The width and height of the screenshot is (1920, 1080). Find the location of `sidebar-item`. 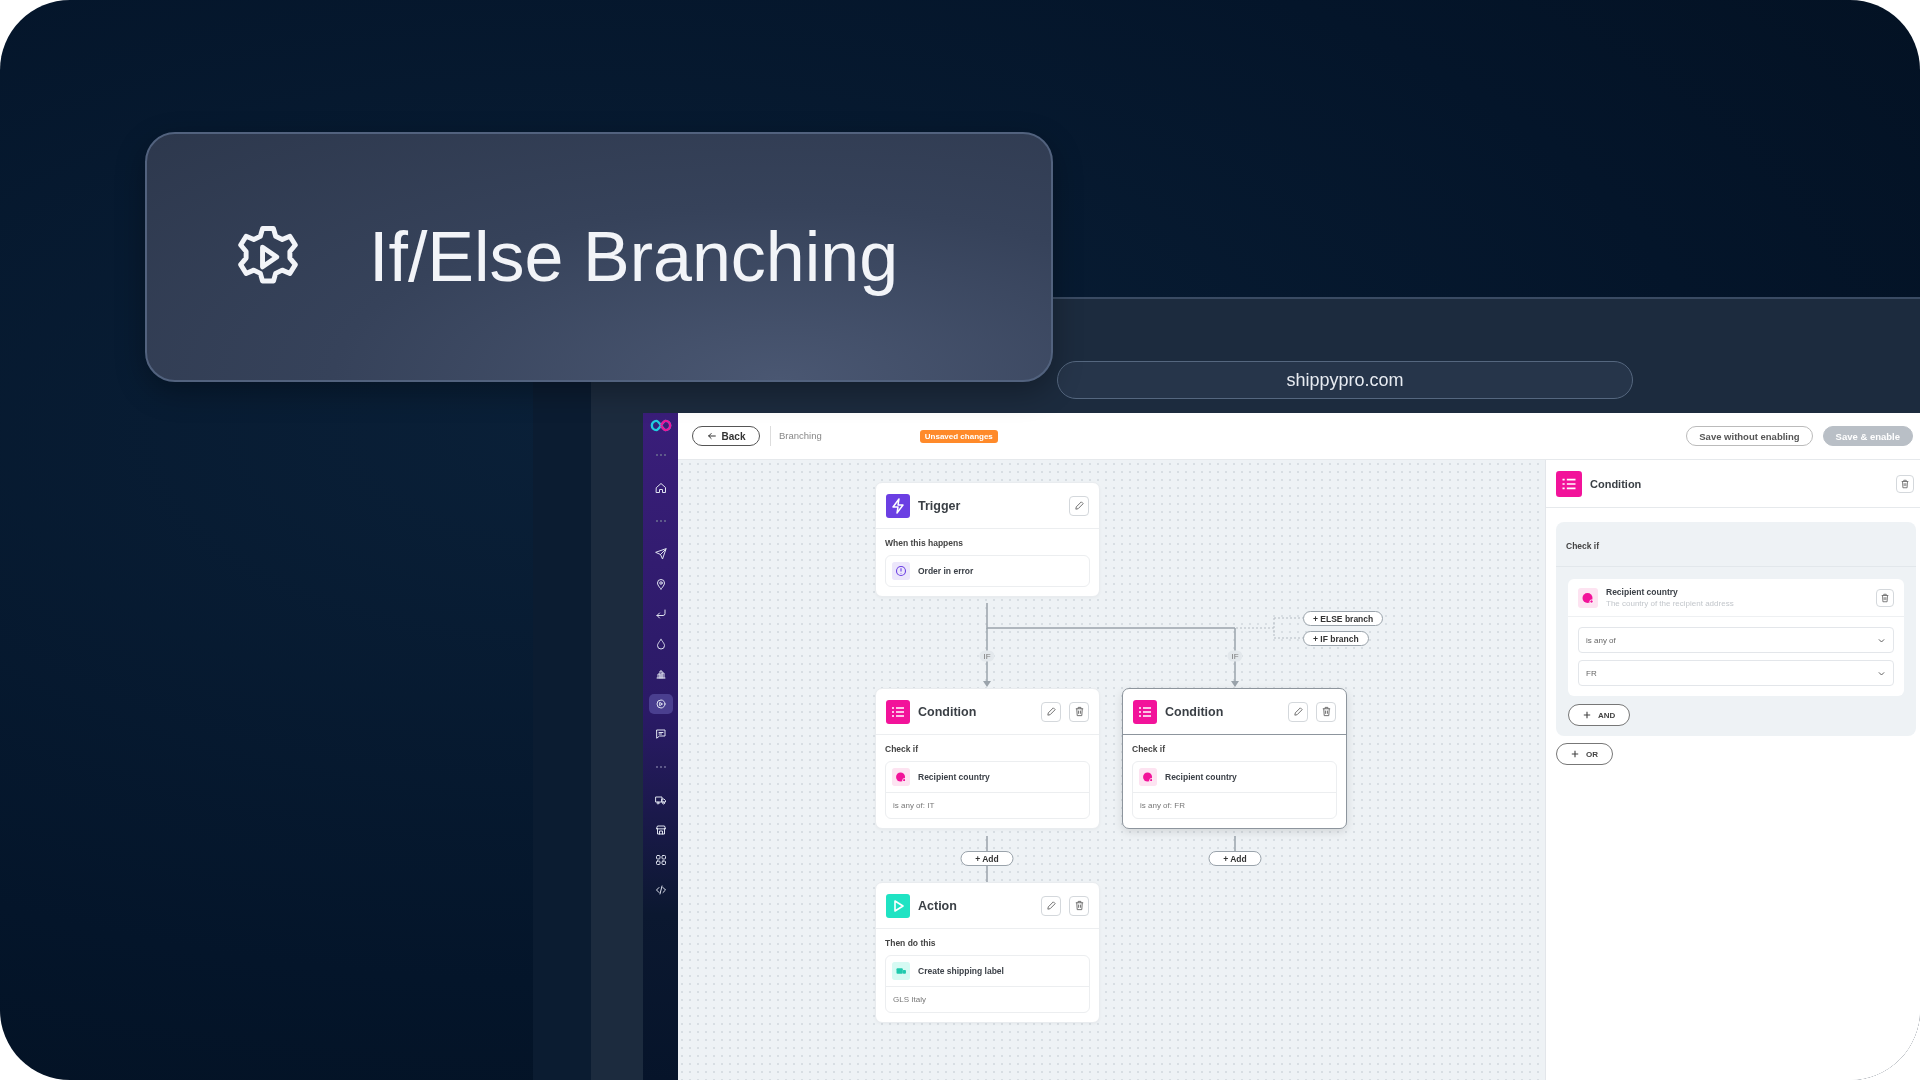

sidebar-item is located at coordinates (660, 704).